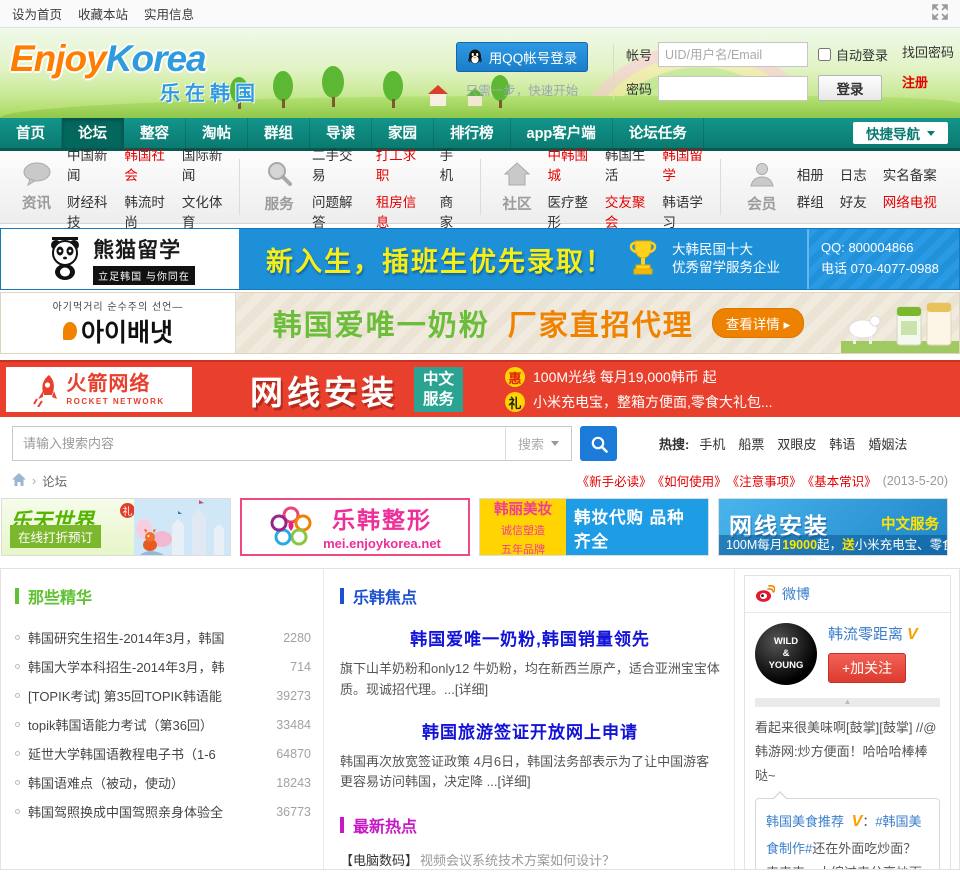 This screenshot has height=873, width=960. Describe the element at coordinates (847, 702) in the screenshot. I see `scrollbar: ▲` at that location.